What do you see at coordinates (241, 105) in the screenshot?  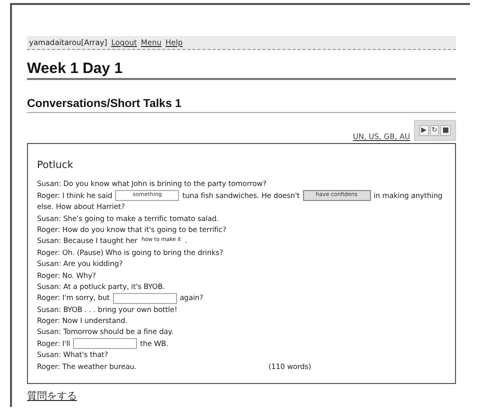 I see `section-title: Conversations/Short Talks 1` at bounding box center [241, 105].